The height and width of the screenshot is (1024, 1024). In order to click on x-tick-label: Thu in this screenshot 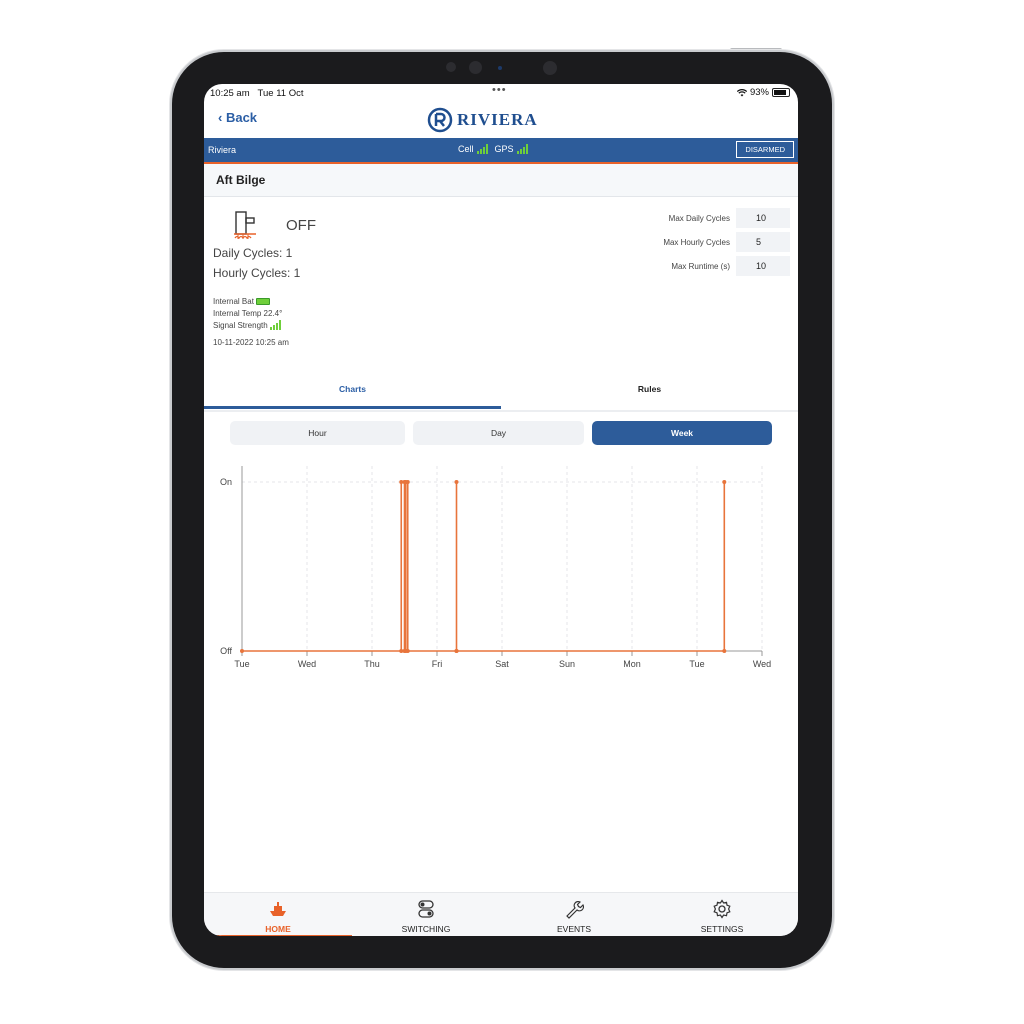, I will do `click(372, 664)`.